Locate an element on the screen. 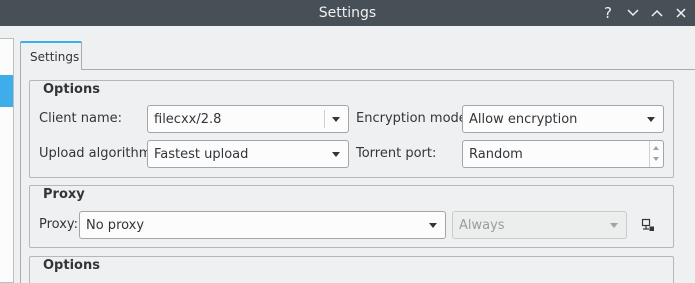  spin-buttons is located at coordinates (656, 154).